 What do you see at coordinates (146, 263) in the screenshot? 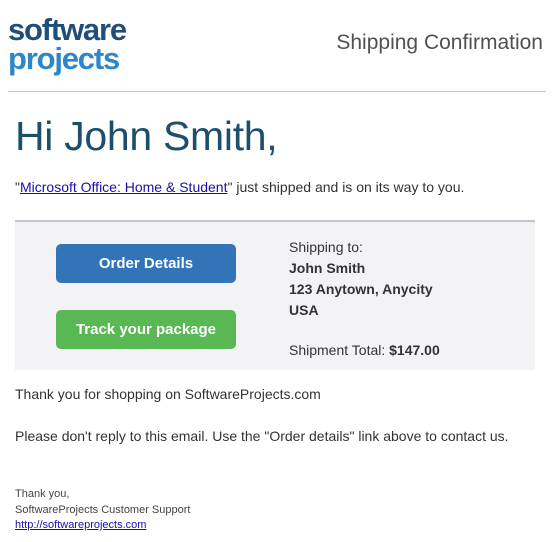
I see `order-details-button: Order Details` at bounding box center [146, 263].